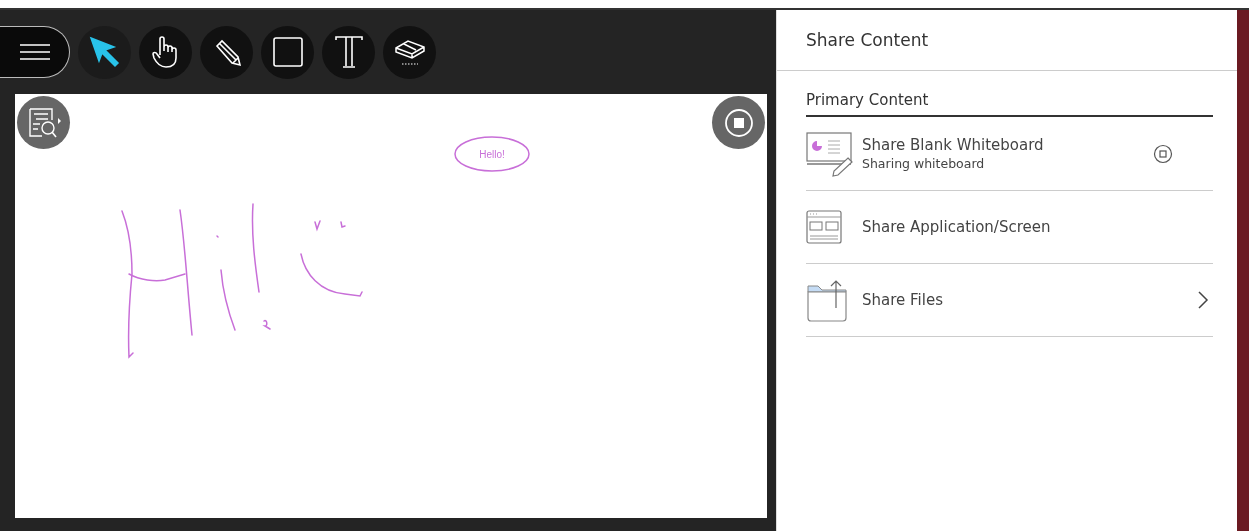  I want to click on text-tool-button, so click(348, 52).